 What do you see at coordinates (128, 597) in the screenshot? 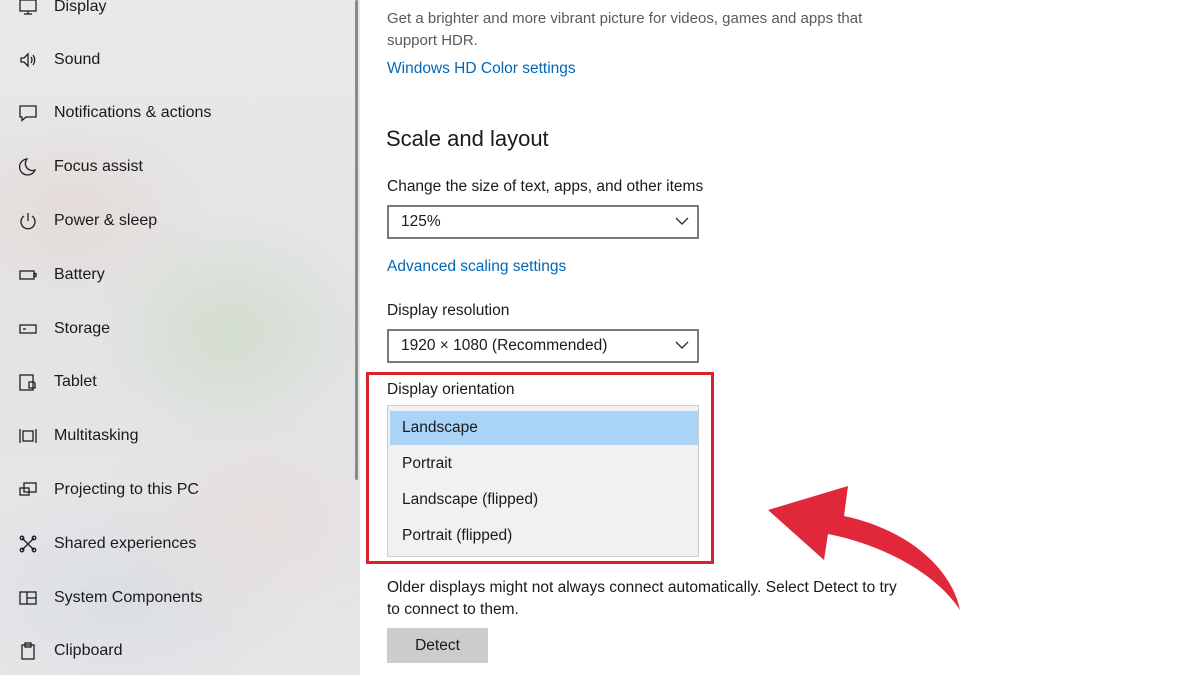
I see `sidebar-item-label: System Components` at bounding box center [128, 597].